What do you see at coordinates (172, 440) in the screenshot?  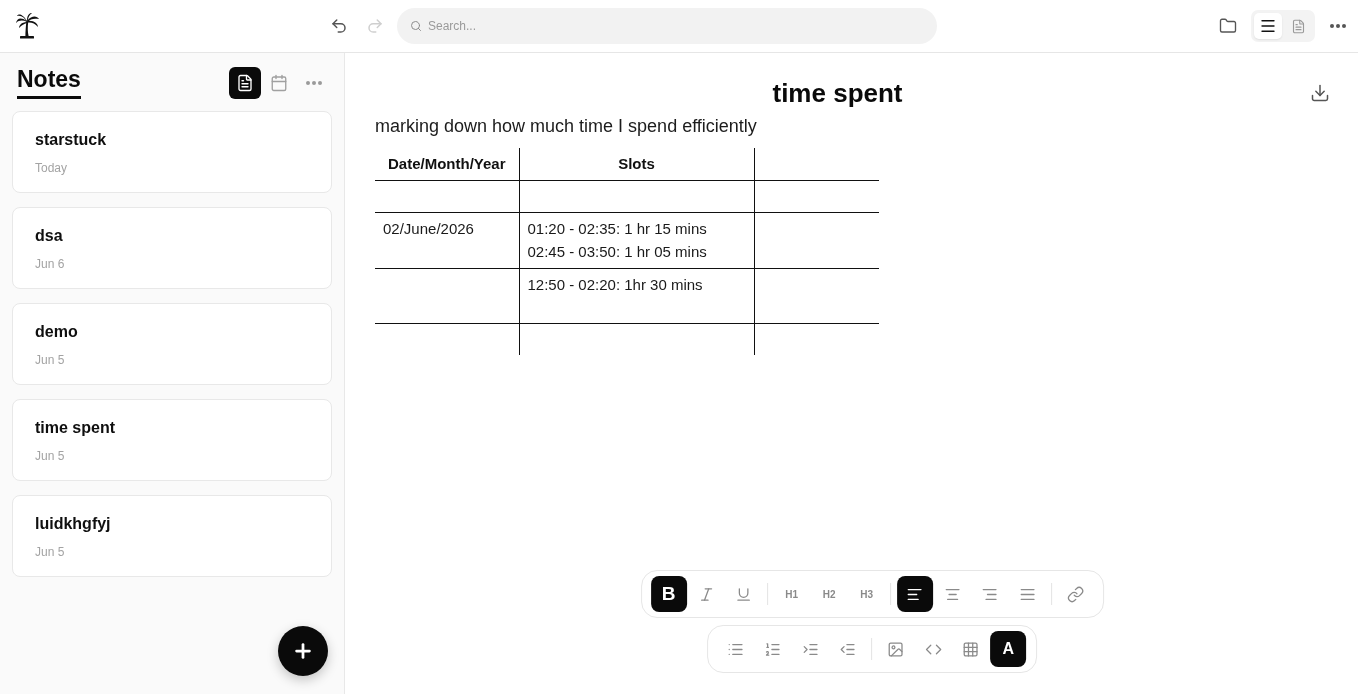 I see `note-card: time spent Jun 5` at bounding box center [172, 440].